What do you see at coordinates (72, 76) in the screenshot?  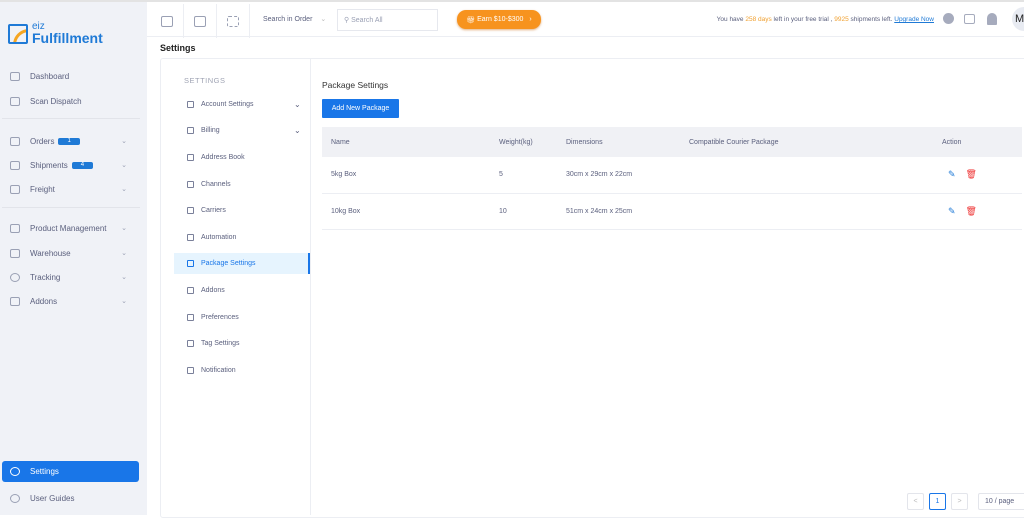 I see `sidebar-item-dashboard: Dashboard` at bounding box center [72, 76].